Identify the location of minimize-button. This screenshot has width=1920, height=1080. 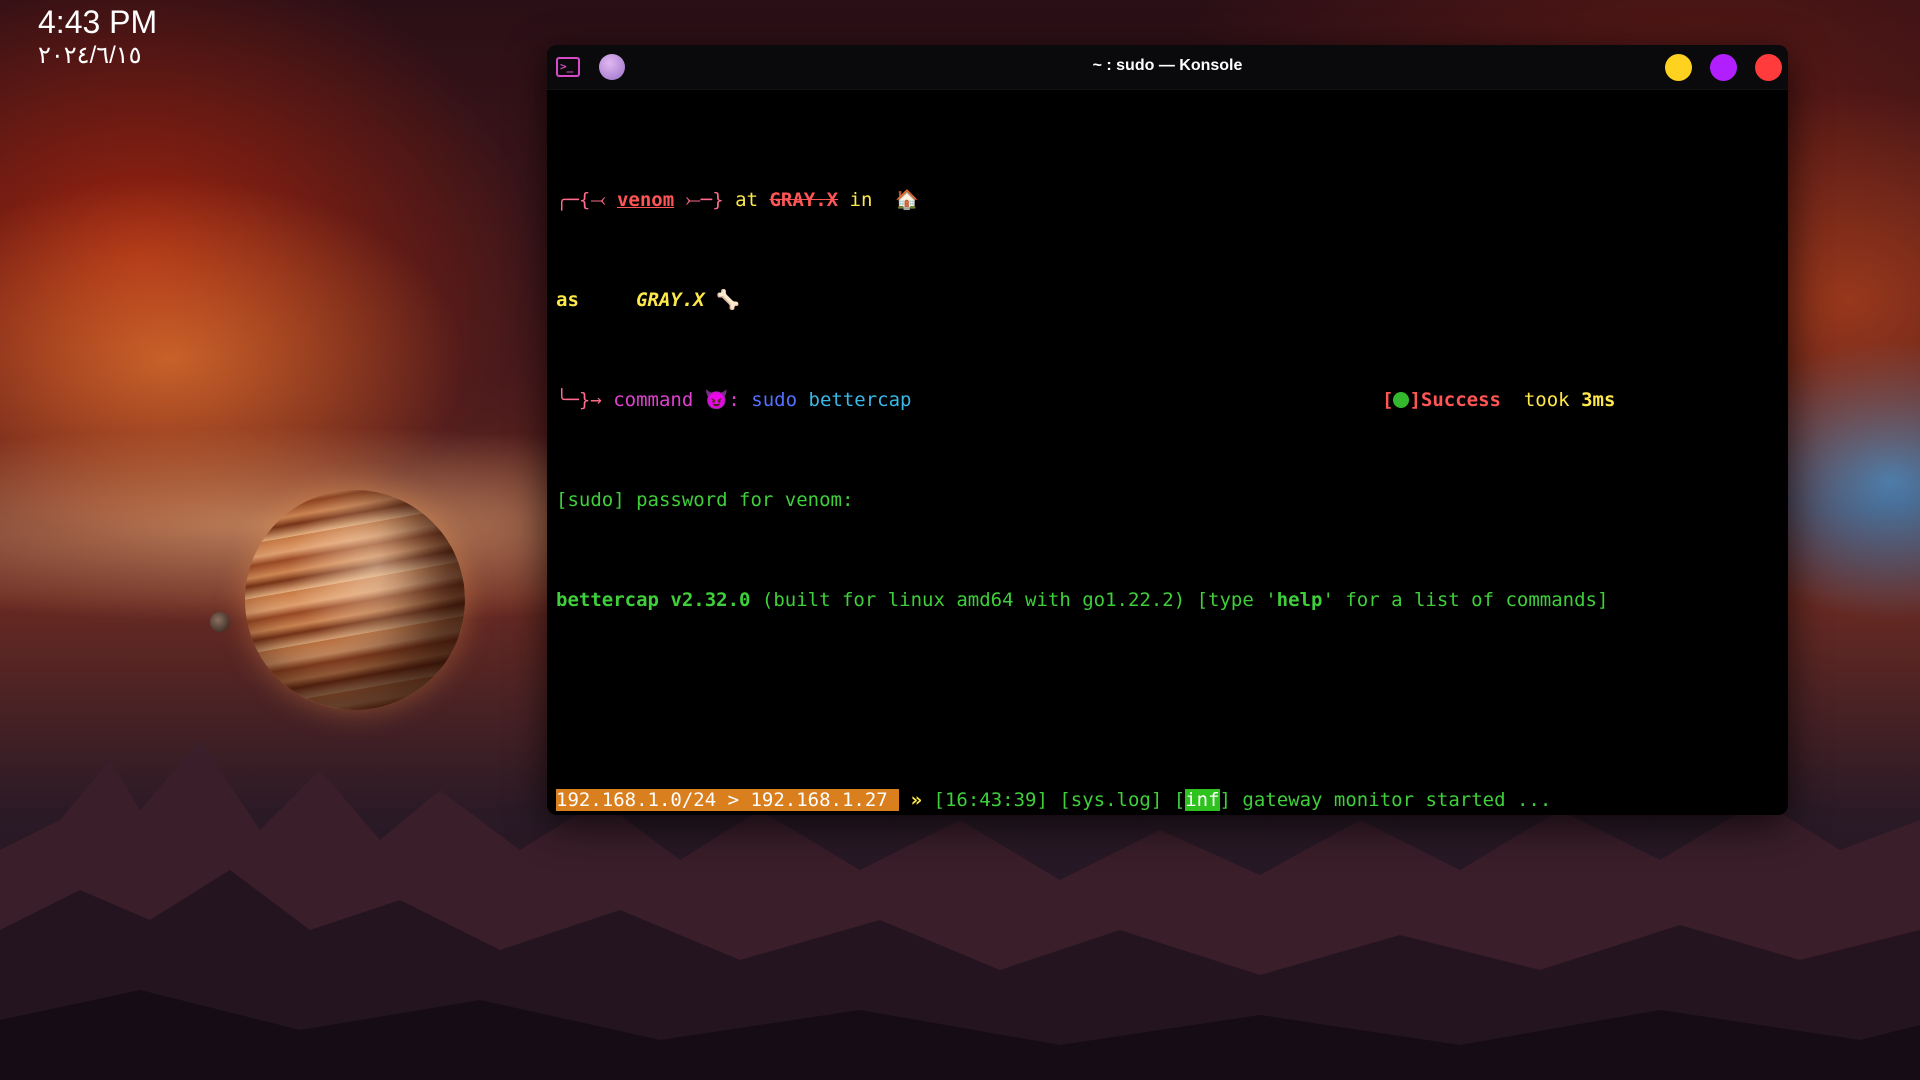
(1678, 67).